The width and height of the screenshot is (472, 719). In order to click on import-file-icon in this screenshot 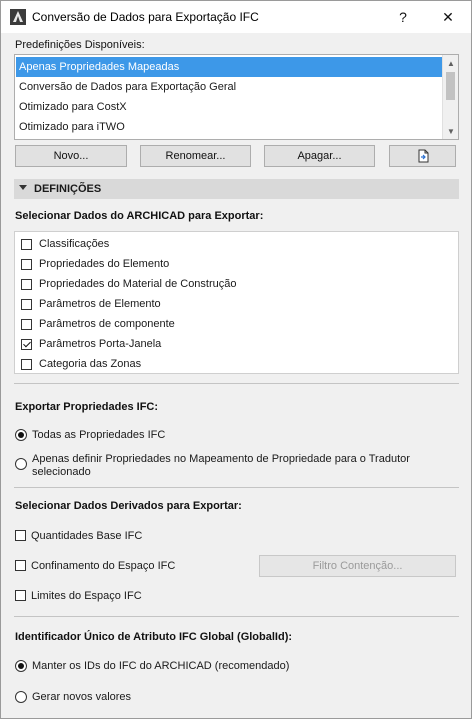, I will do `click(423, 156)`.